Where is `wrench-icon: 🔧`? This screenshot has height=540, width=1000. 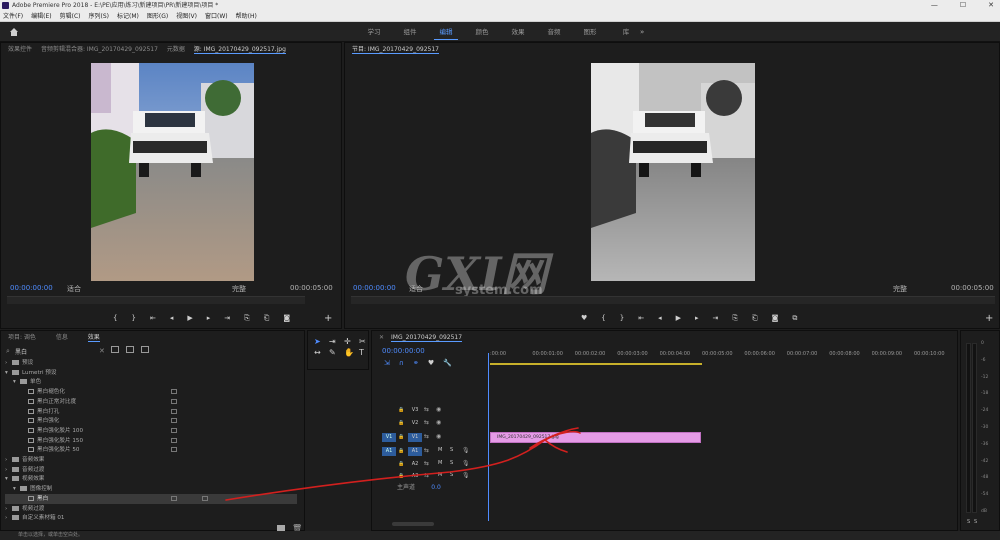
wrench-icon: 🔧 is located at coordinates (447, 363).